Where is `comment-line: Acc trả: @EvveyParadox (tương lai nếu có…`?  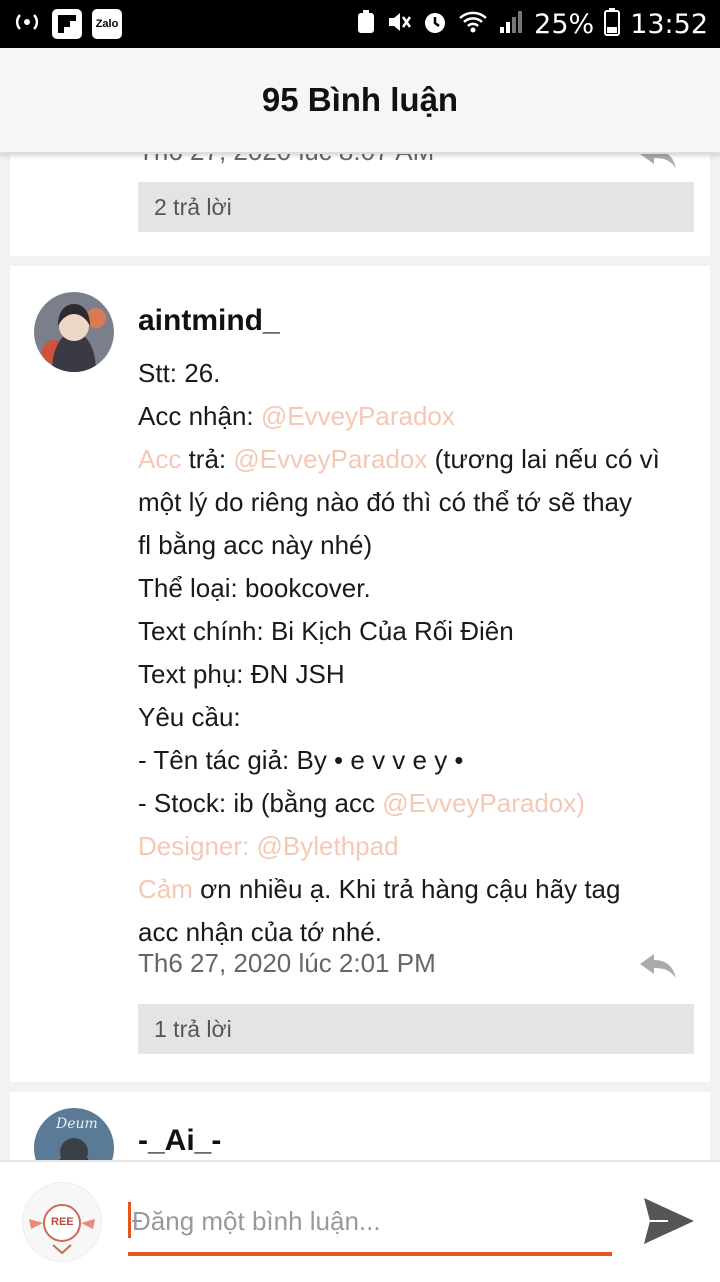
comment-line: Acc trả: @EvveyParadox (tương lai nếu có… is located at coordinates (414, 459).